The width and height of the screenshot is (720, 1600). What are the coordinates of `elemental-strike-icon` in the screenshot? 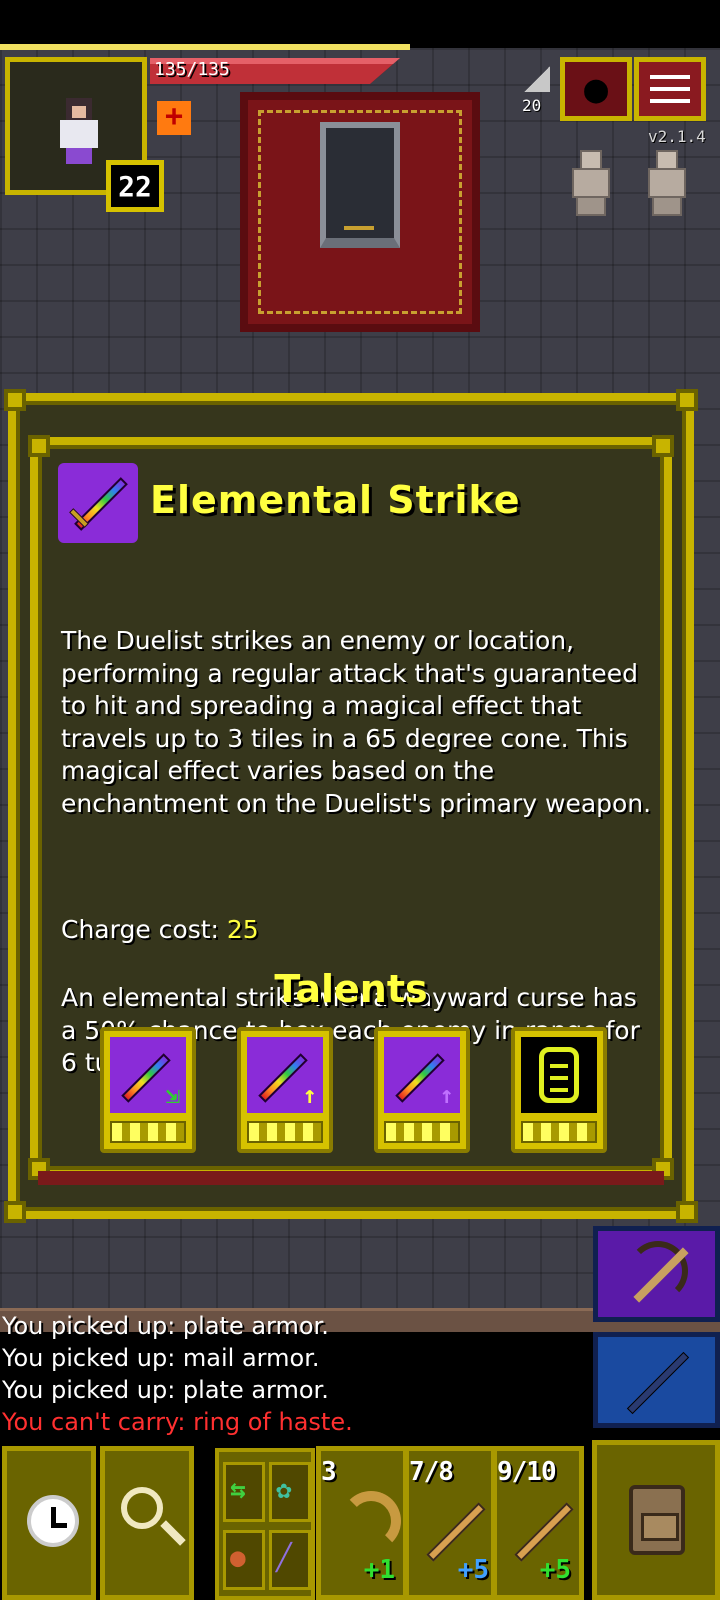 It's located at (98, 503).